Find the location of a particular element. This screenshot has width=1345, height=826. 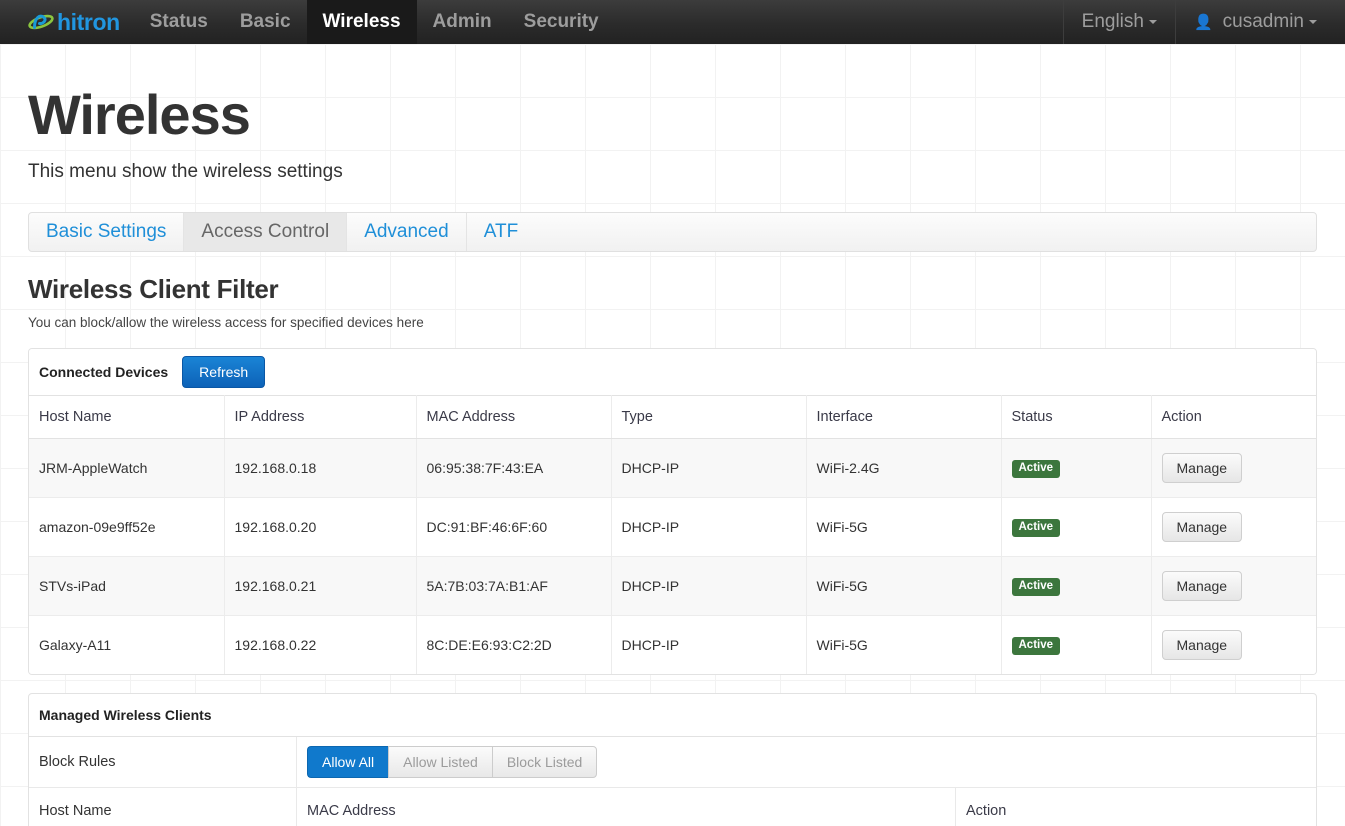

navbar-right-section: English 👤 cusadmin is located at coordinates (1203, 22).